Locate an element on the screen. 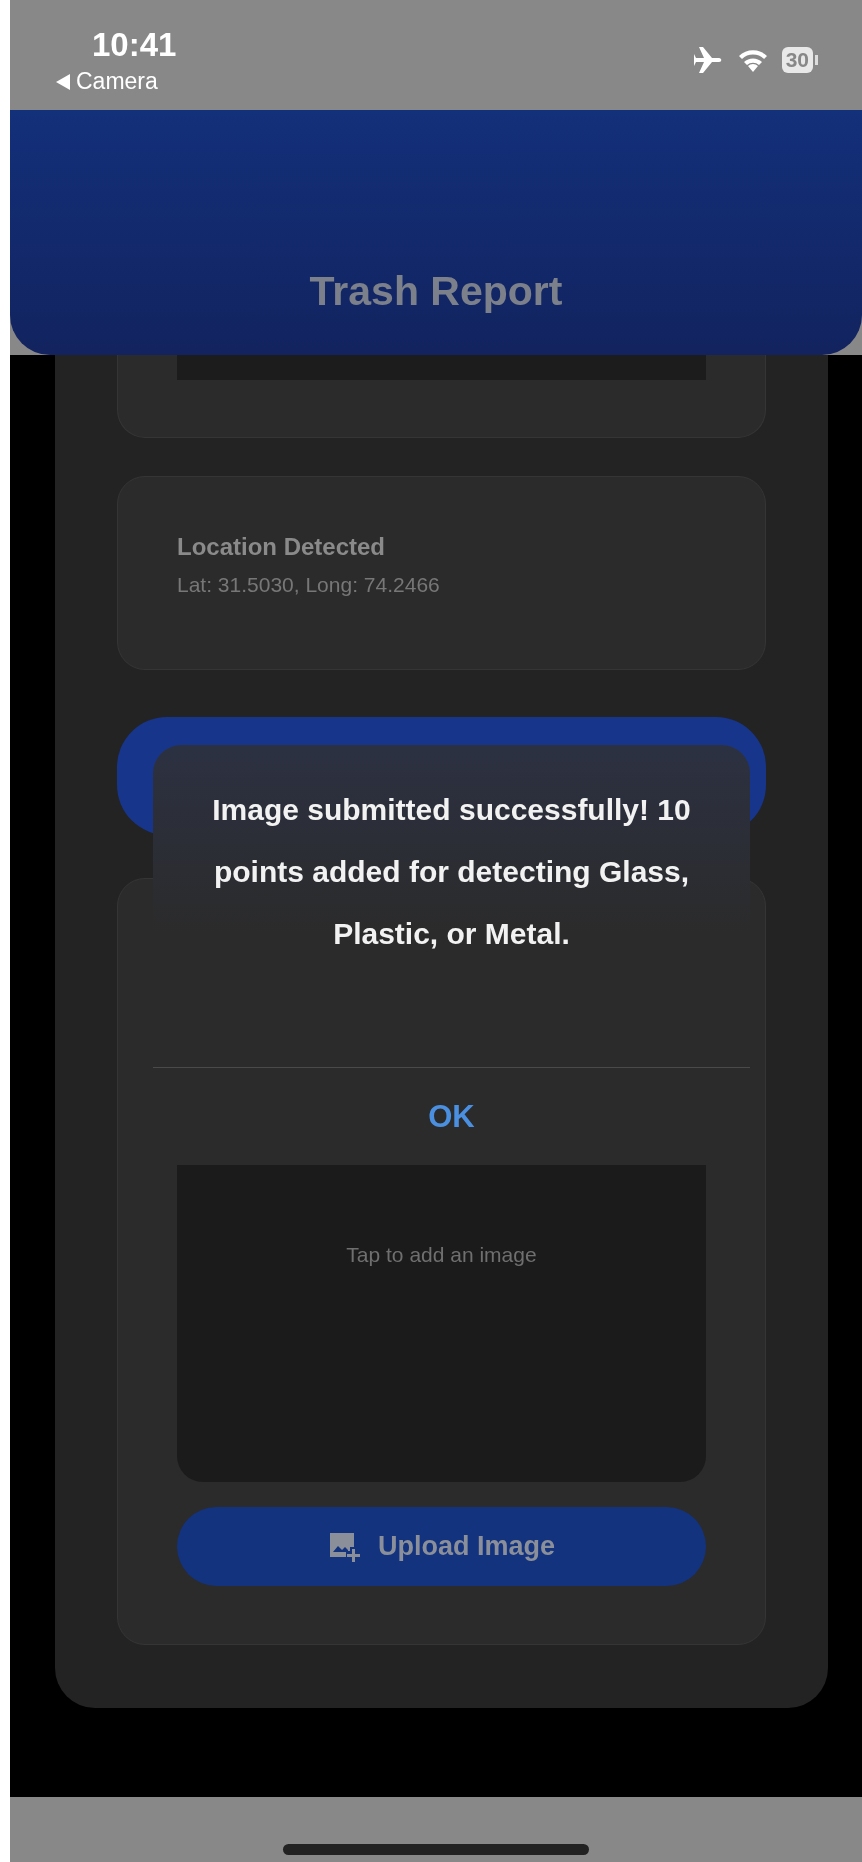 The image size is (862, 1862). airplane-icon is located at coordinates (708, 60).